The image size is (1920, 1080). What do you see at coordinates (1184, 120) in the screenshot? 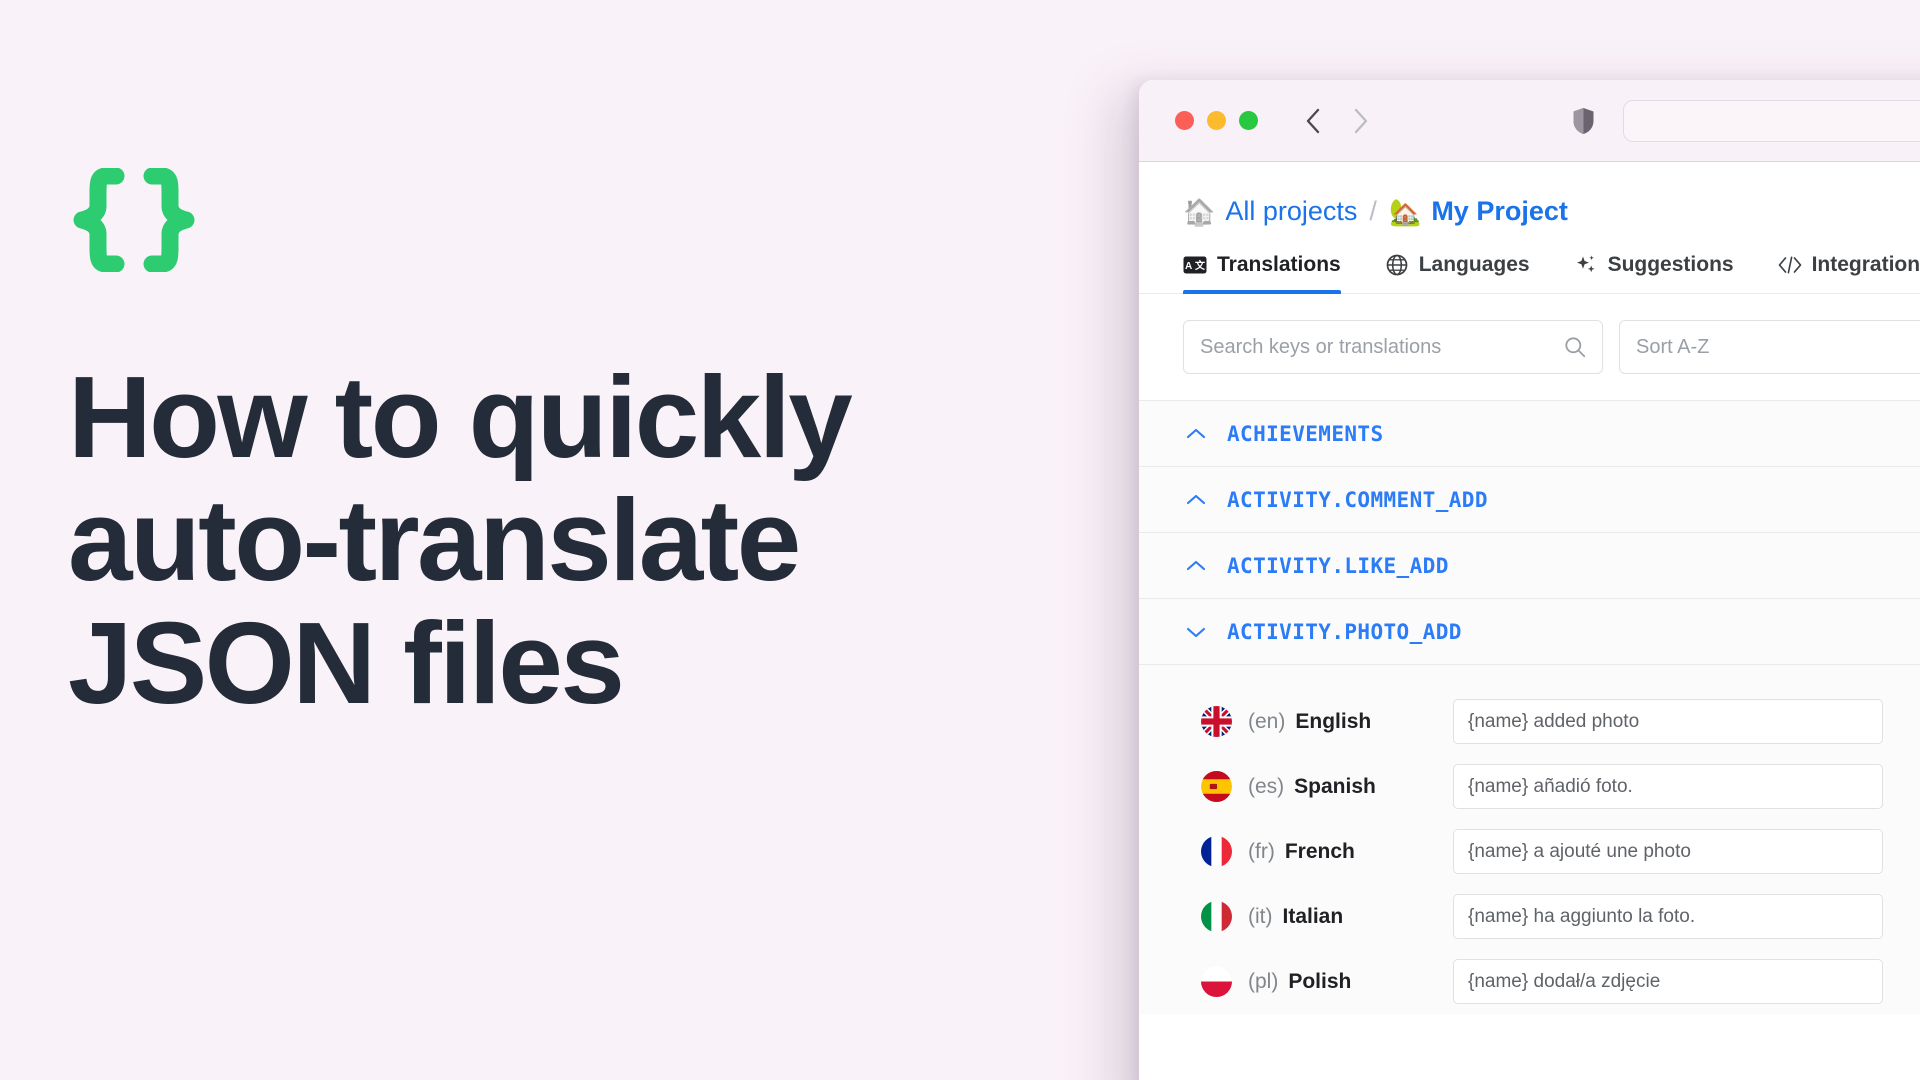
I see `close-button` at bounding box center [1184, 120].